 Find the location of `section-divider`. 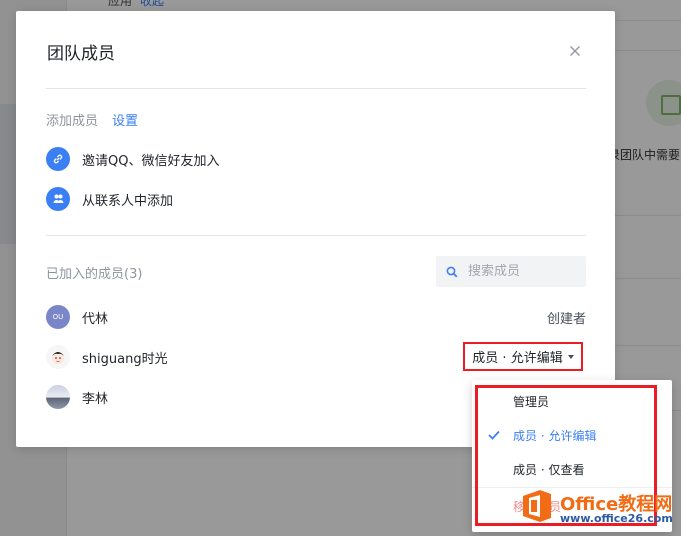

section-divider is located at coordinates (316, 235).